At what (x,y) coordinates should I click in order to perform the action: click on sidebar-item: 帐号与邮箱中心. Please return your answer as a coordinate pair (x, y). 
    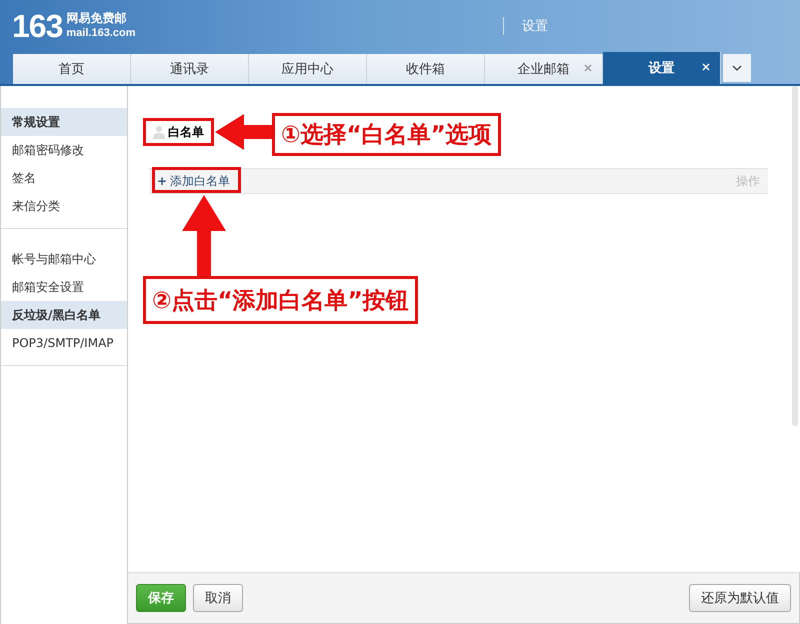
    Looking at the image, I should click on (64, 259).